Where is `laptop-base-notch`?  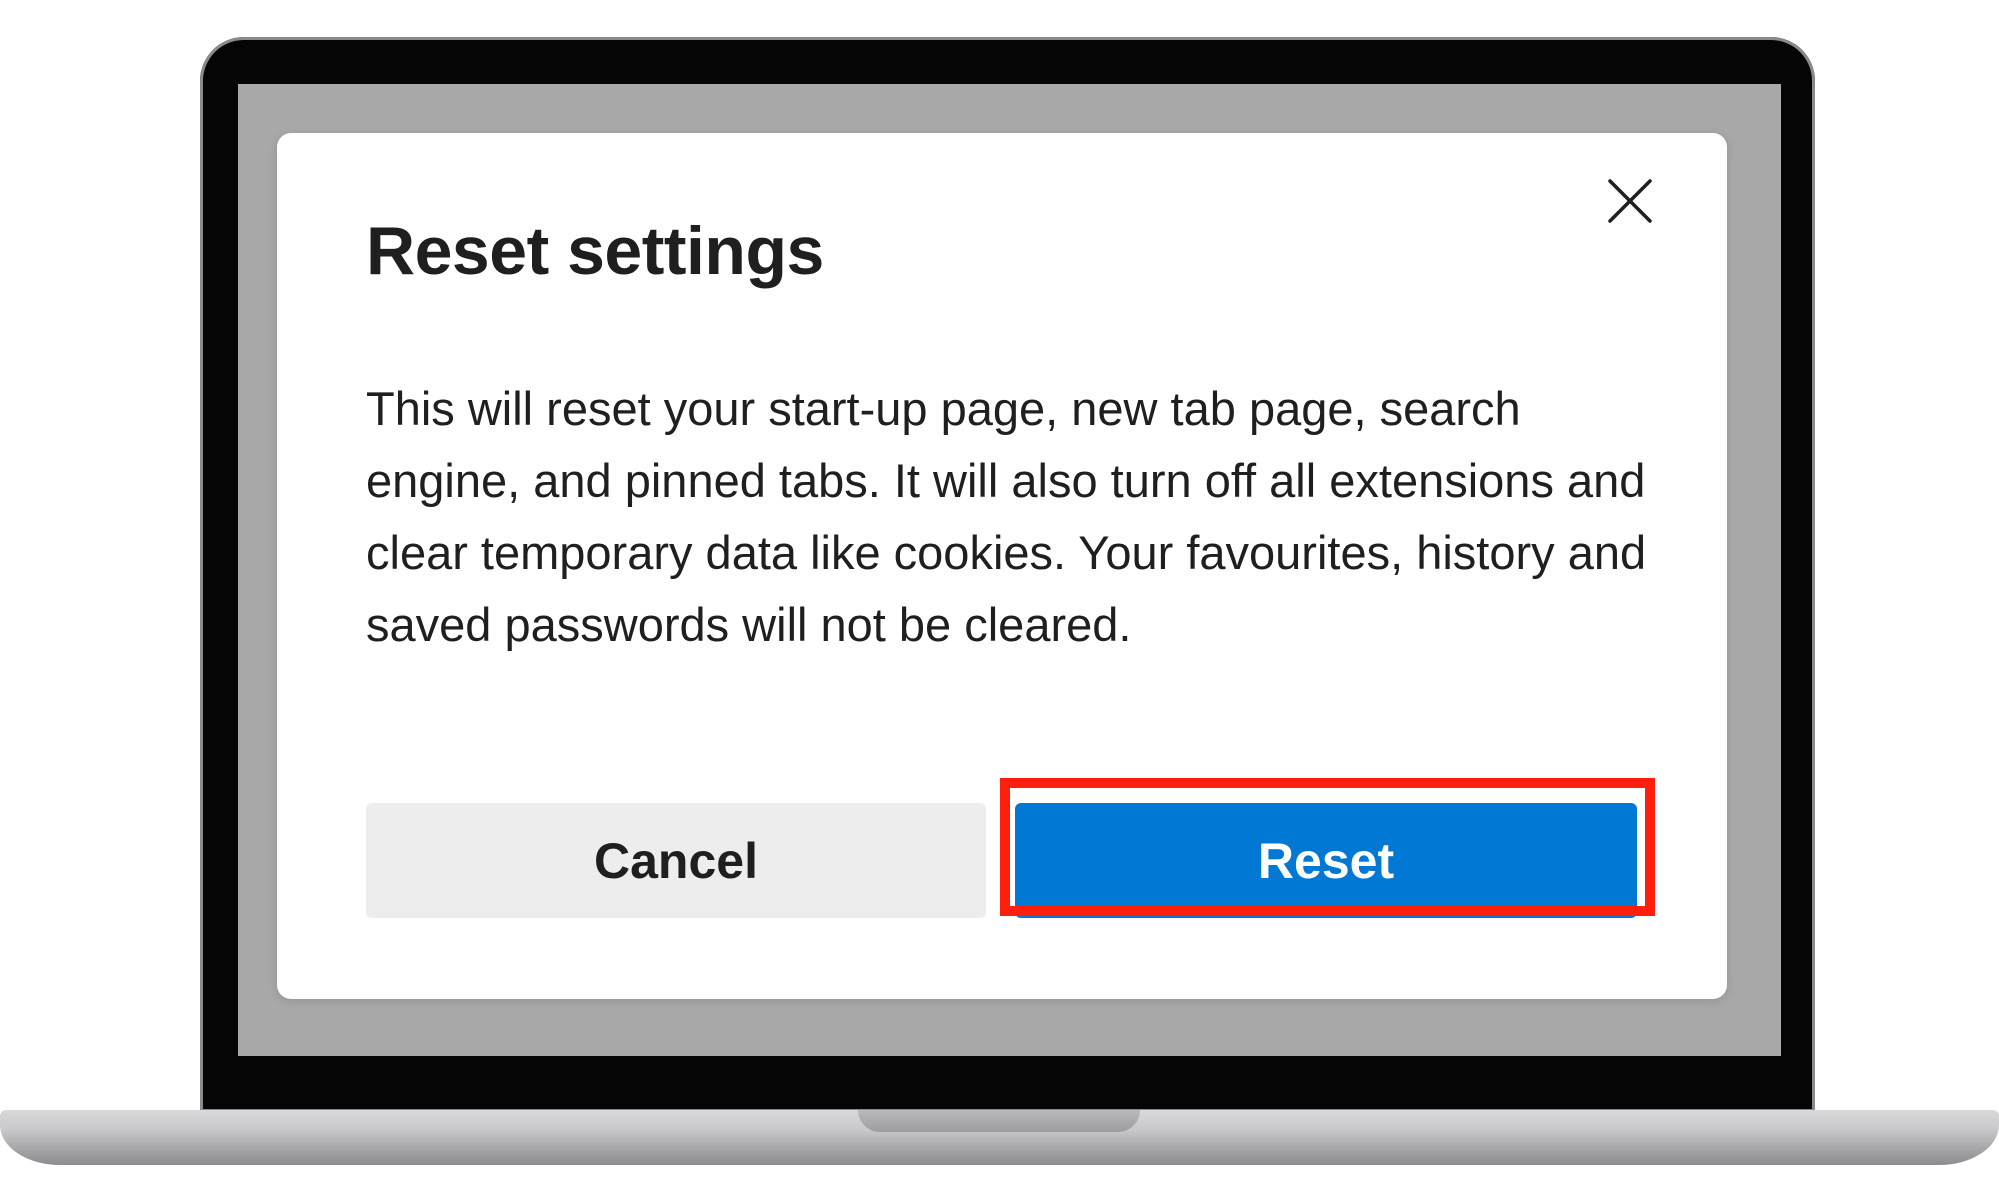
laptop-base-notch is located at coordinates (999, 1121).